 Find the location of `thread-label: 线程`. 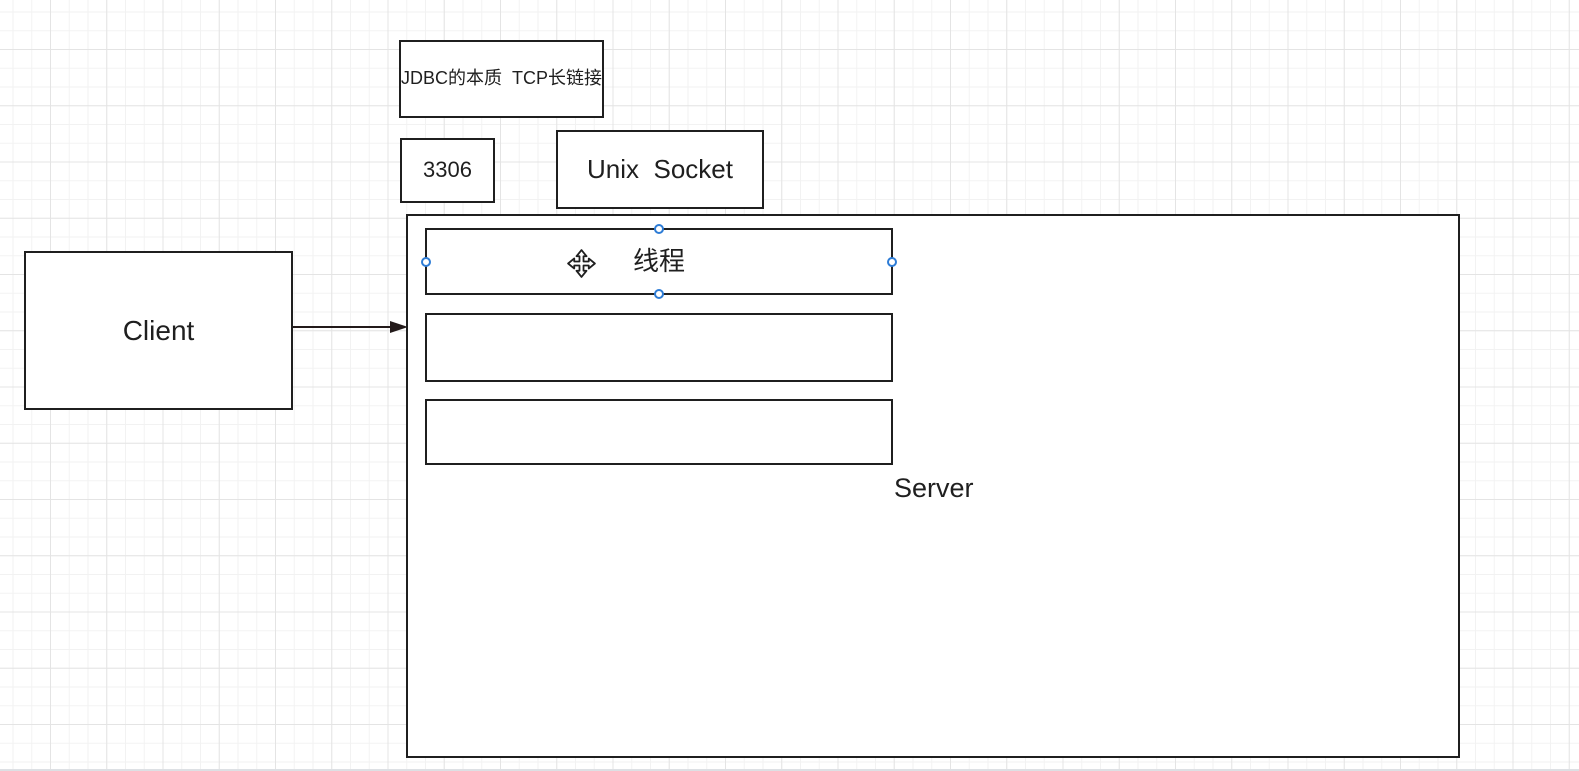

thread-label: 线程 is located at coordinates (658, 260).